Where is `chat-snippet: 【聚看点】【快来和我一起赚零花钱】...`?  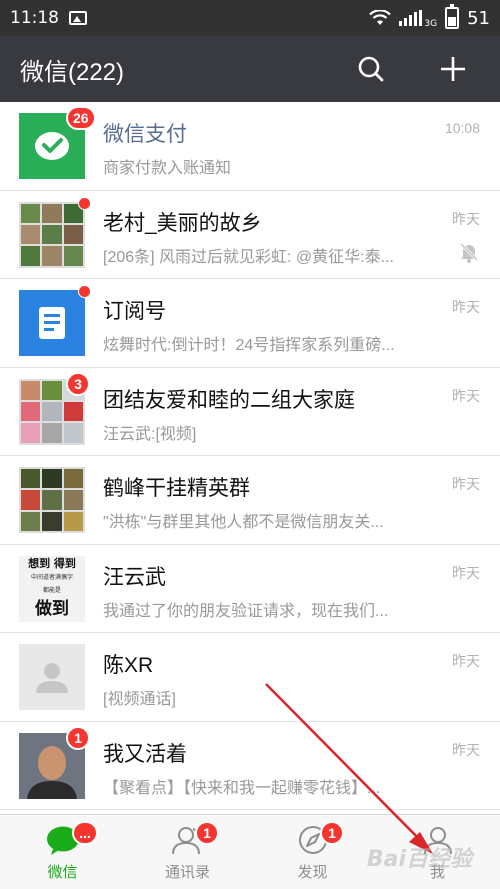
chat-snippet: 【聚看点】【快来和我一起赚零花钱】... is located at coordinates (242, 788).